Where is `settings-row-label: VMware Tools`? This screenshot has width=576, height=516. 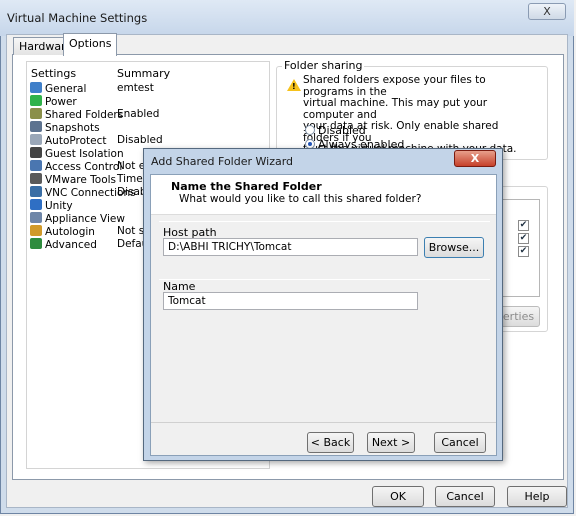 settings-row-label: VMware Tools is located at coordinates (81, 180).